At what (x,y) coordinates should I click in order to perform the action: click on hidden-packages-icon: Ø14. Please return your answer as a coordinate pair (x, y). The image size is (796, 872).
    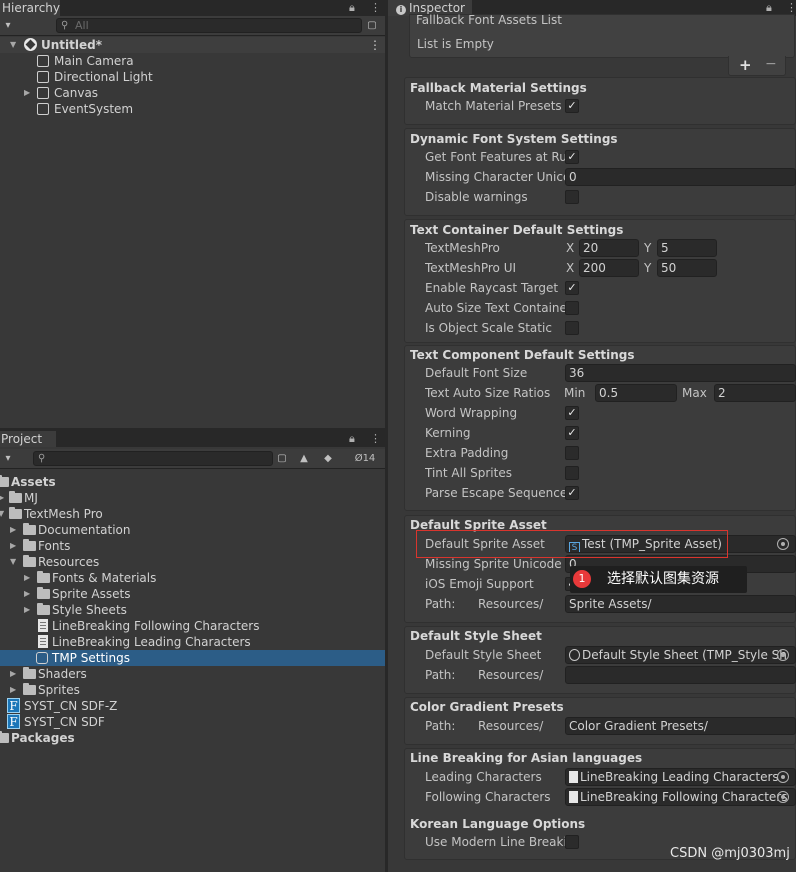
    Looking at the image, I should click on (365, 458).